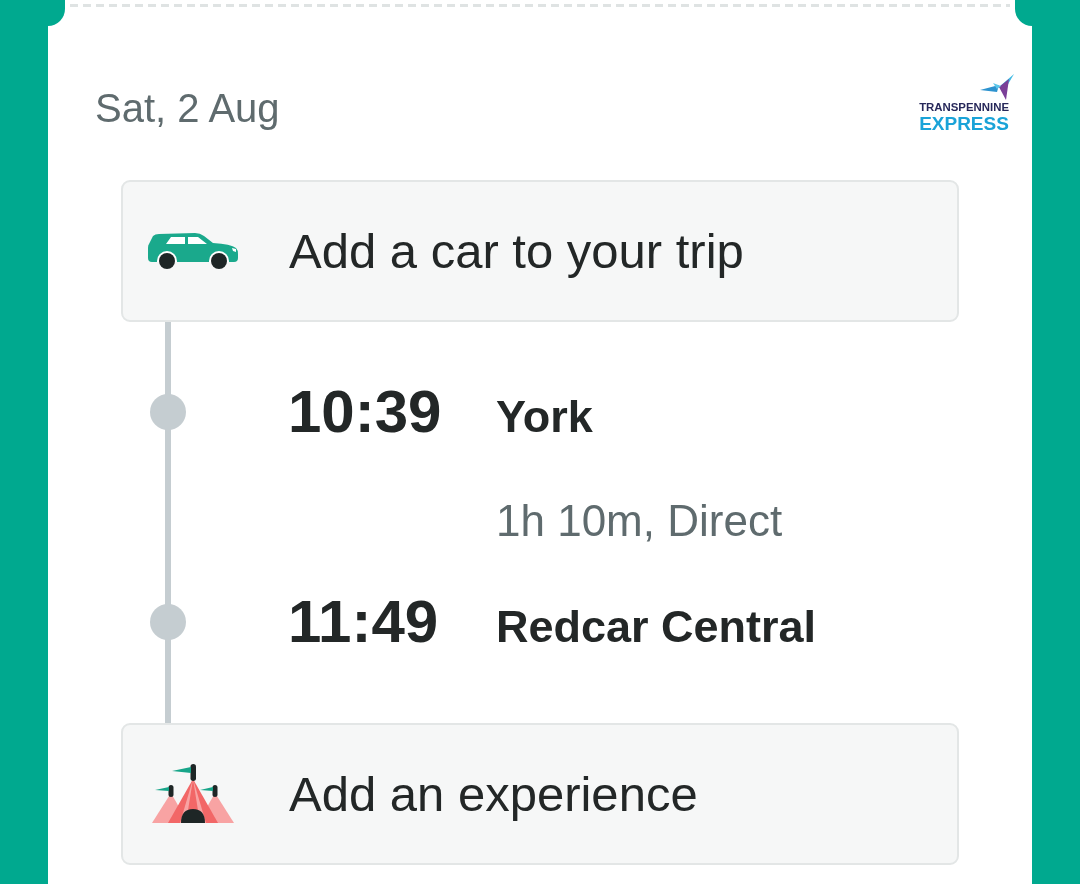 This screenshot has height=884, width=1080. I want to click on add-experience-button: Add an experience, so click(540, 794).